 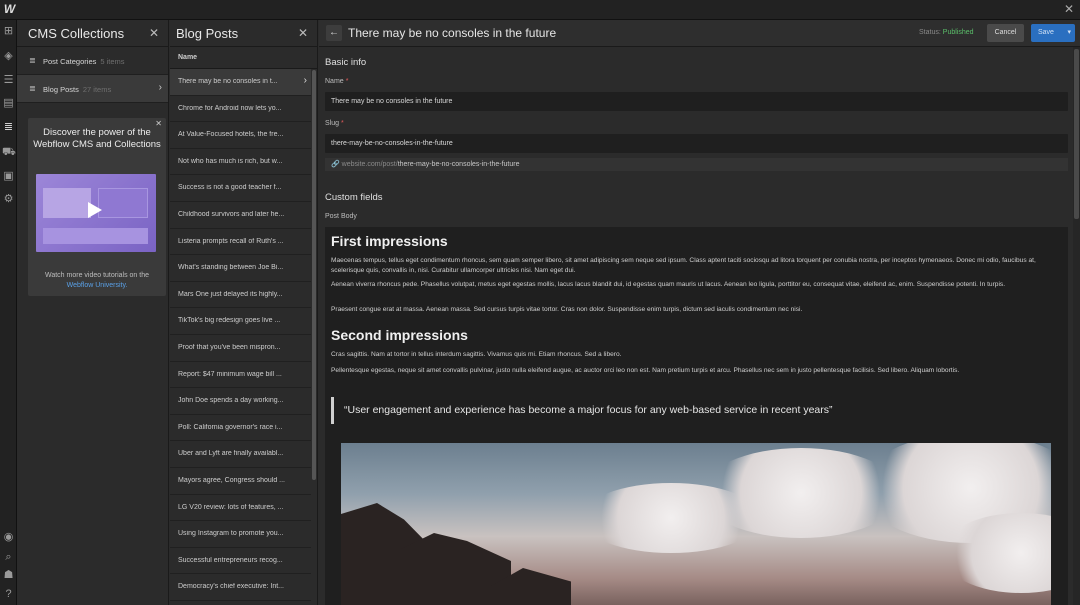 I want to click on name-label: Name *, so click(x=337, y=81).